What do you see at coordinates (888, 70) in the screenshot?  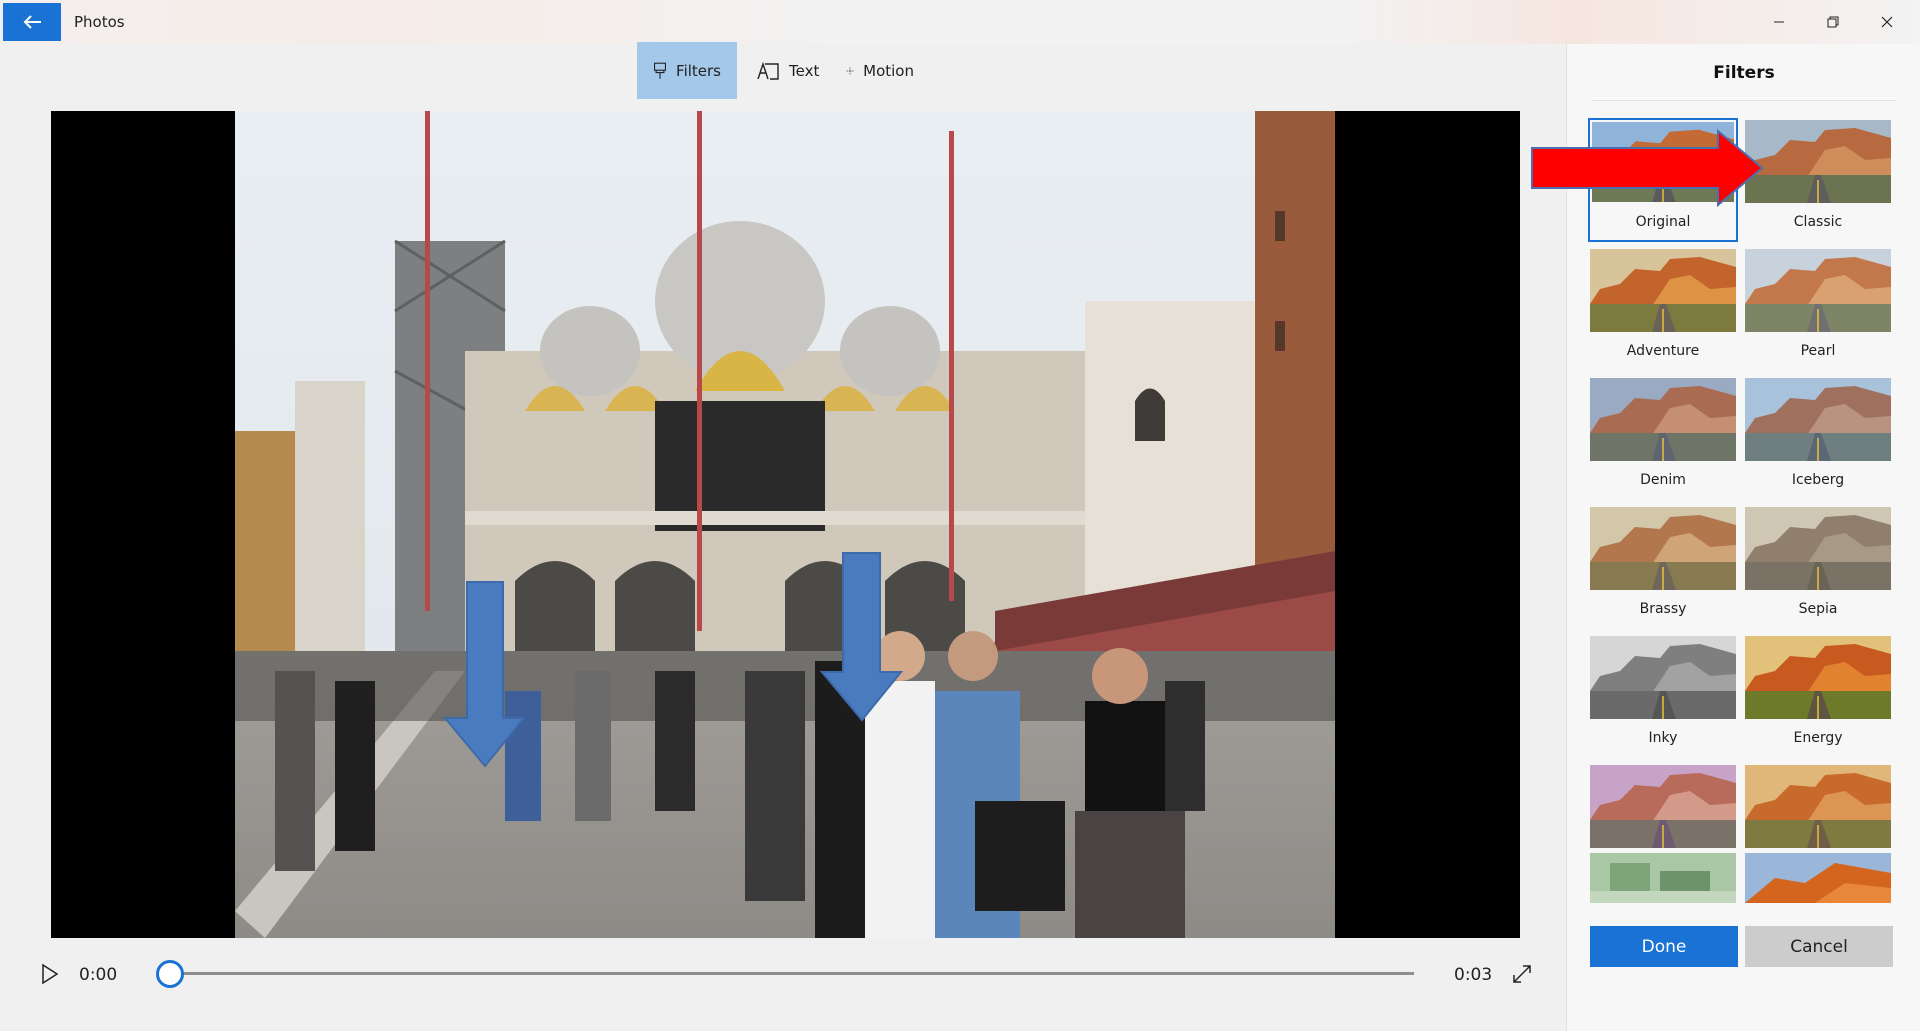 I see `tab-motion-label: Motion` at bounding box center [888, 70].